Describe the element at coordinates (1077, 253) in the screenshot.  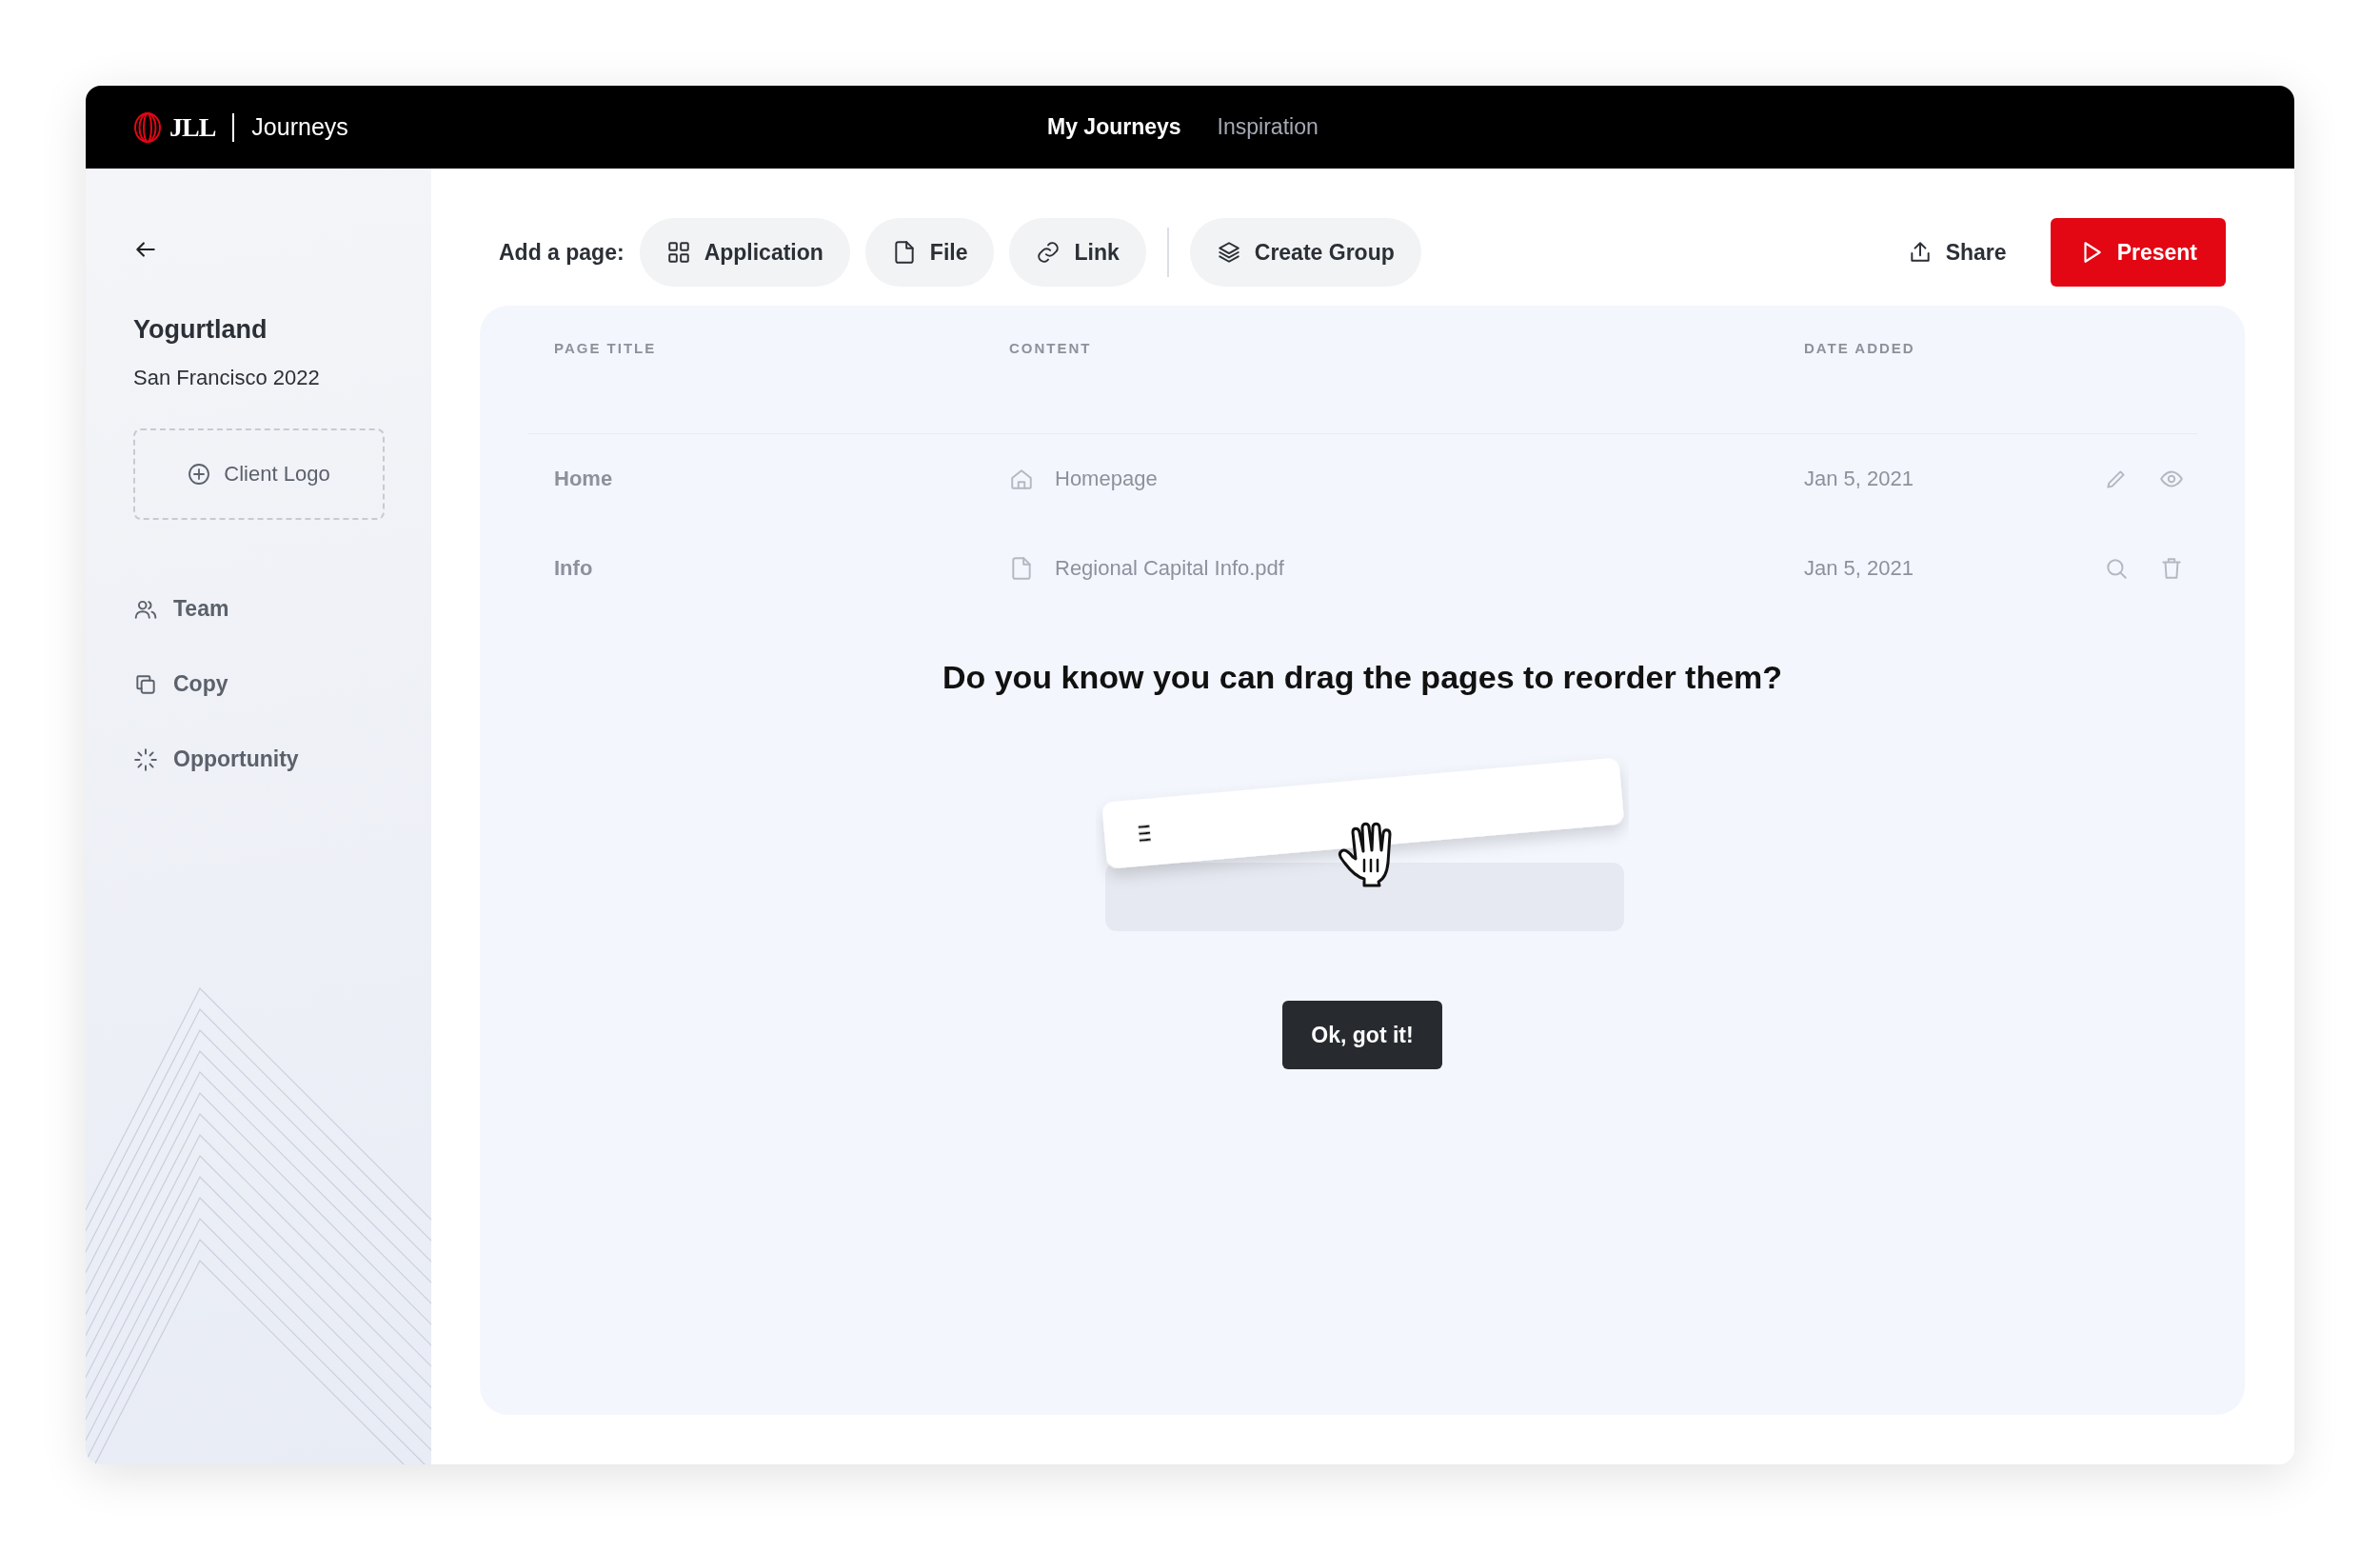
I see `add-page-button: Link` at that location.